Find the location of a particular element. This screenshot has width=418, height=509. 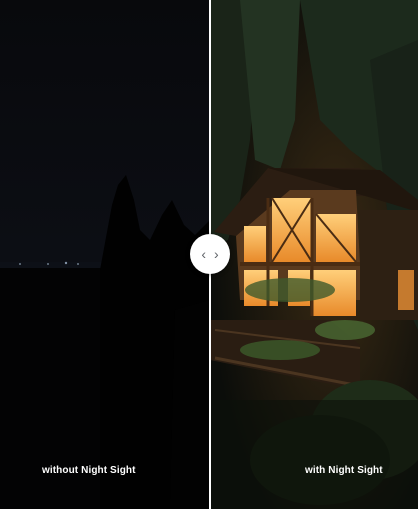

slider-handle: ‹ › is located at coordinates (210, 254).